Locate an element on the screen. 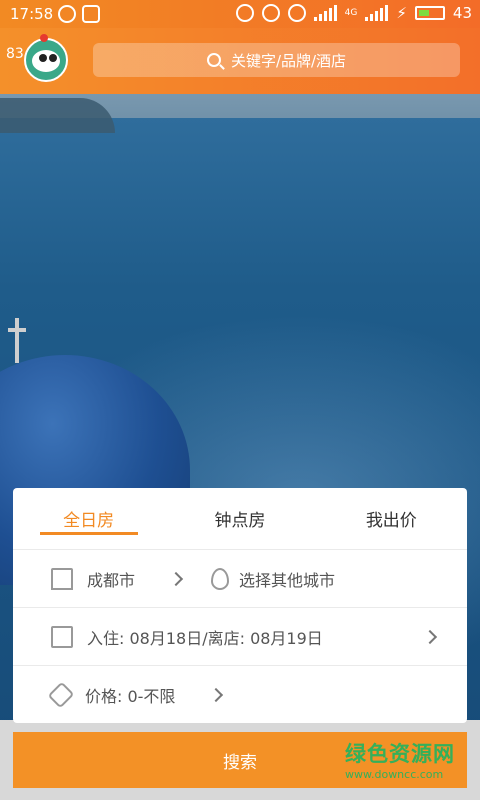  room-type-tabs: 全日房 钟点房 我出价 is located at coordinates (240, 519).